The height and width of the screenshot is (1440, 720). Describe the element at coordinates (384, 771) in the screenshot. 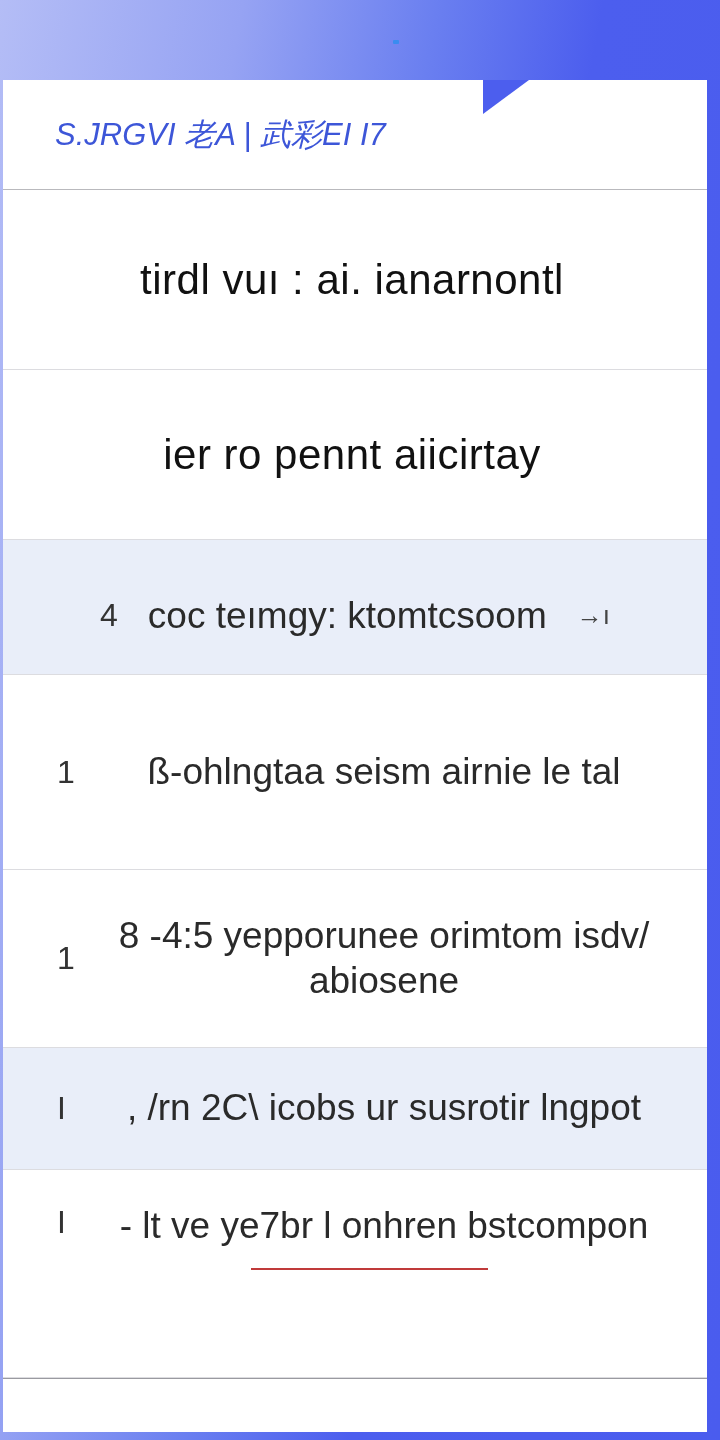

I see `row-text: ß-ohlngtaa seism airnie le tal` at that location.